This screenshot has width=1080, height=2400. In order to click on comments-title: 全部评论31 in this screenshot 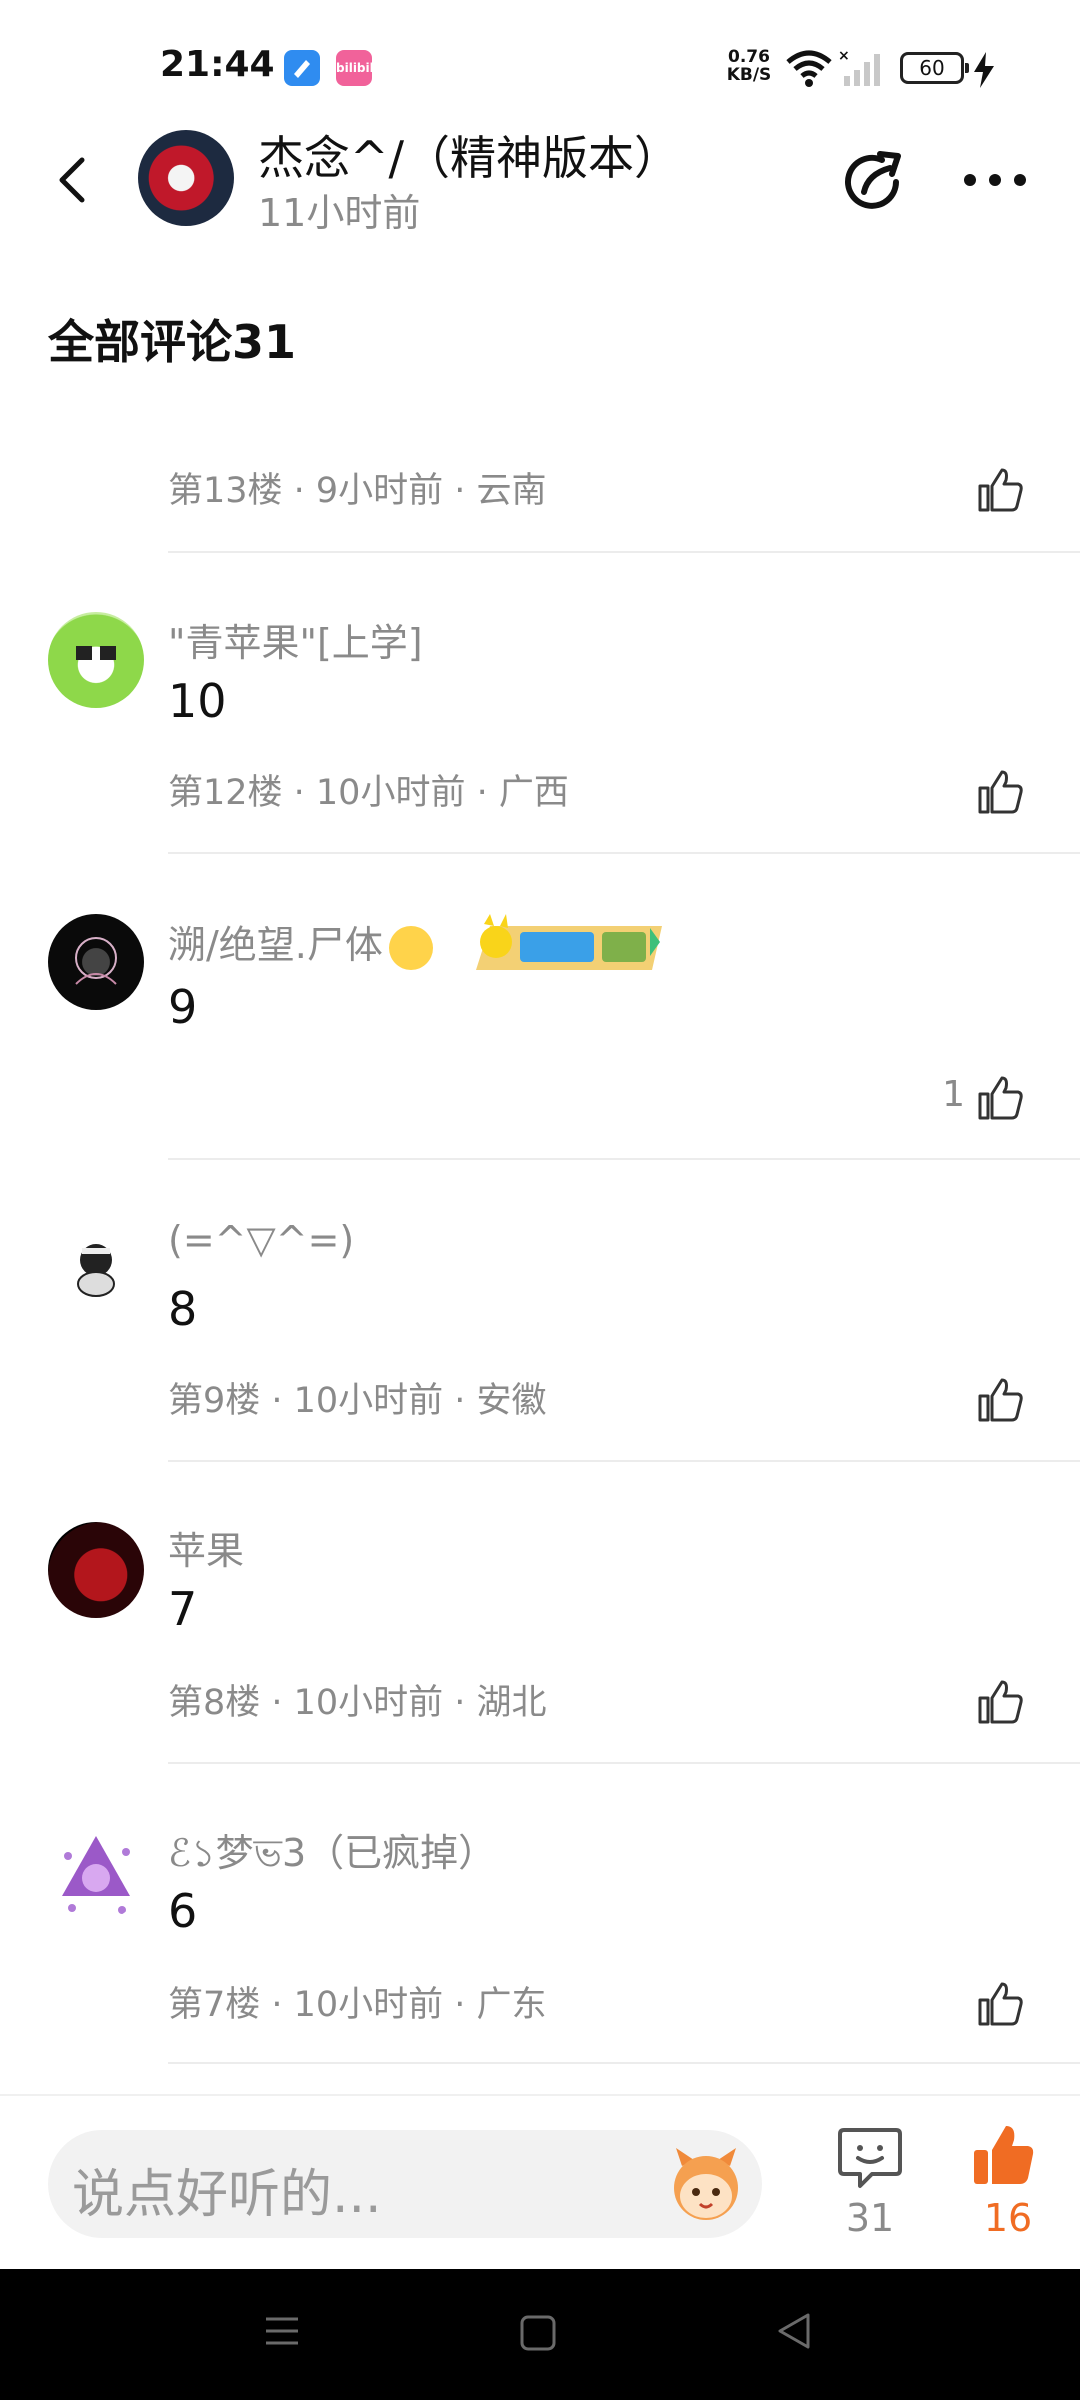, I will do `click(172, 342)`.